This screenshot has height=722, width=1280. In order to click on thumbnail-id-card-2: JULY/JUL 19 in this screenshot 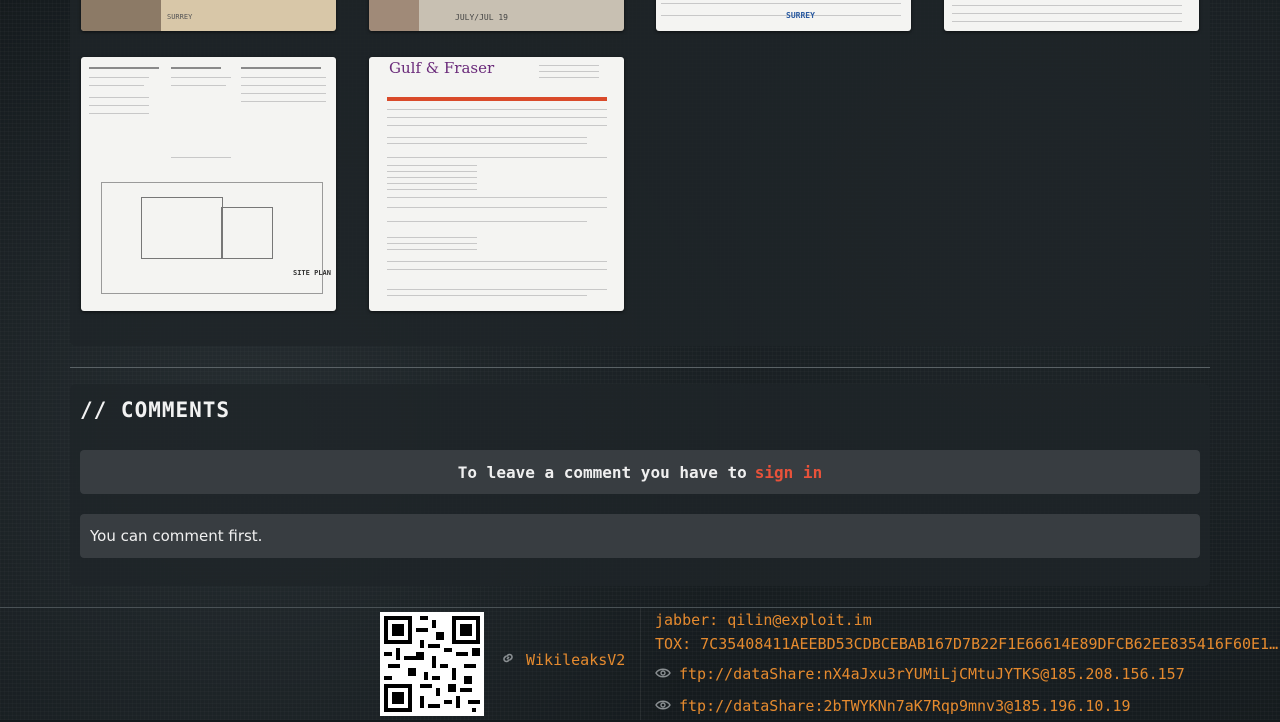, I will do `click(496, 15)`.